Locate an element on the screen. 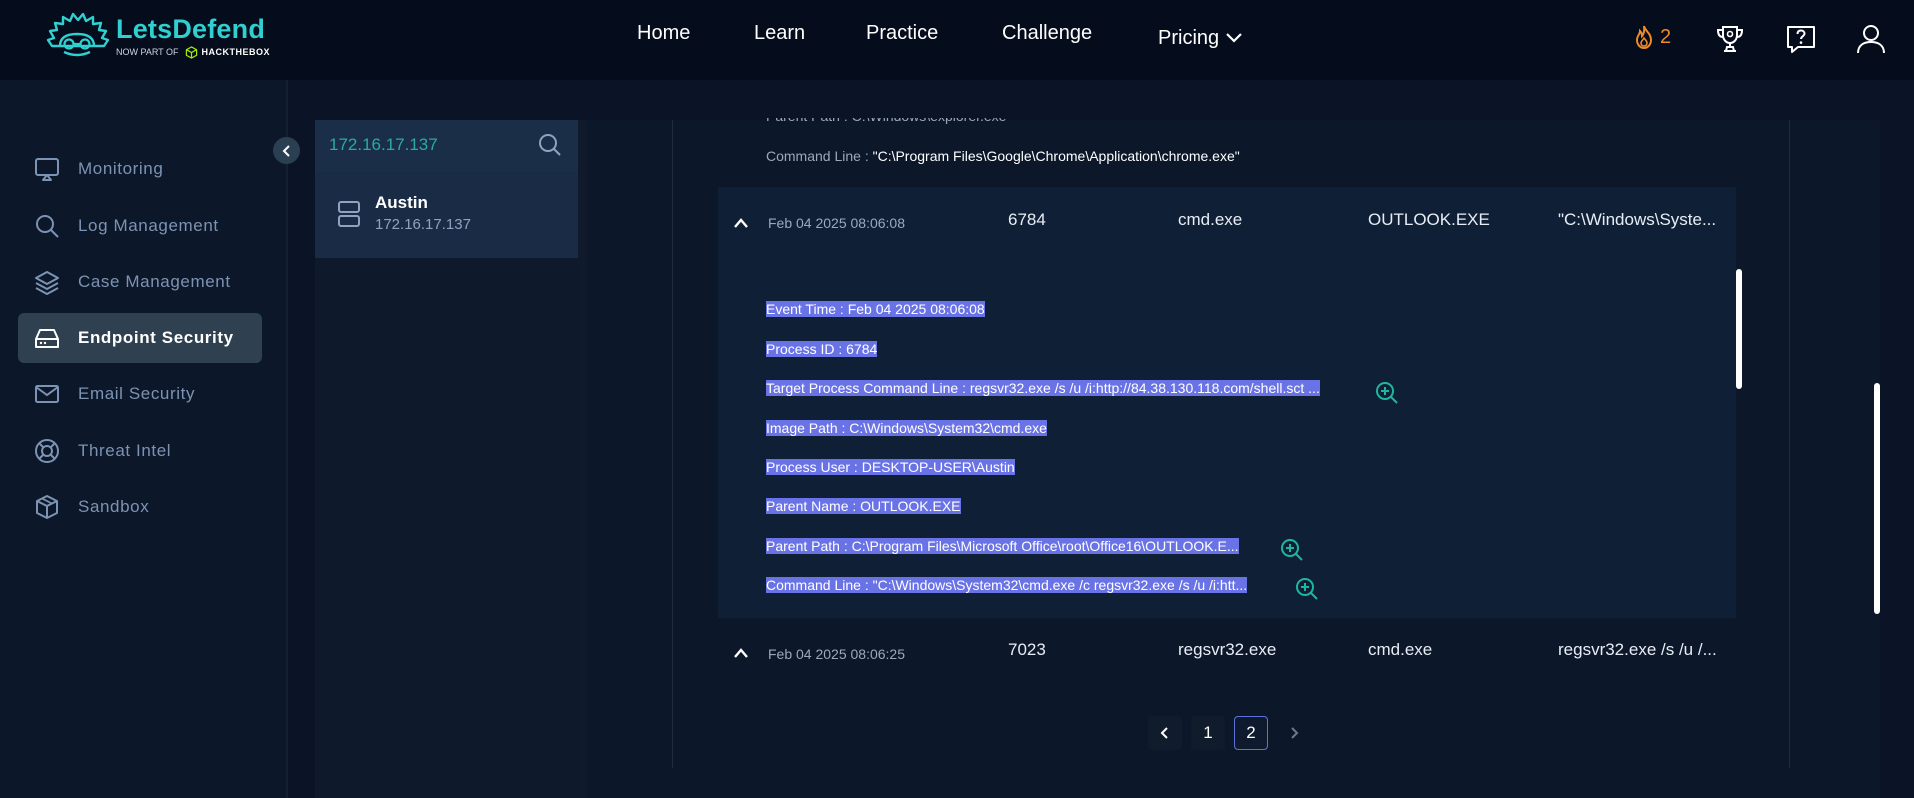 The width and height of the screenshot is (1914, 798). streak-counter: 2 is located at coordinates (1651, 37).